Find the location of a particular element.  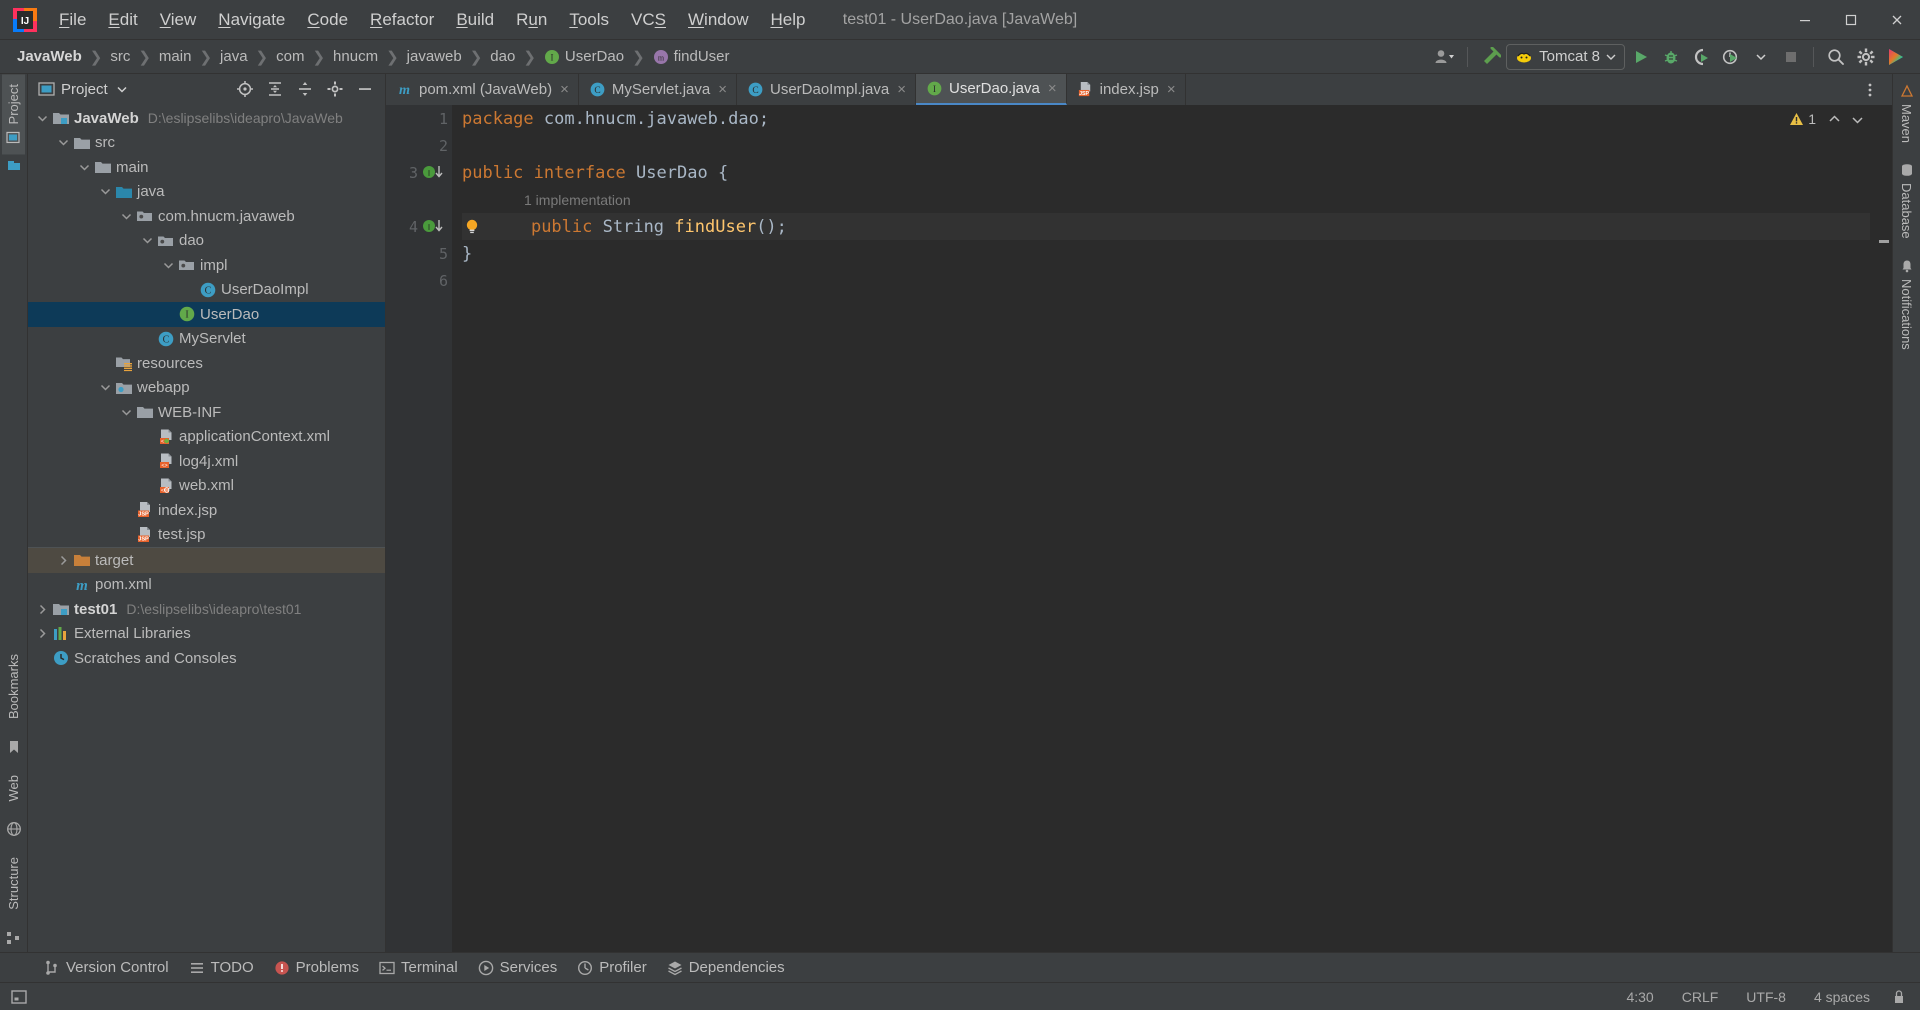

bottom-tool-terminal: Terminal is located at coordinates (418, 967).